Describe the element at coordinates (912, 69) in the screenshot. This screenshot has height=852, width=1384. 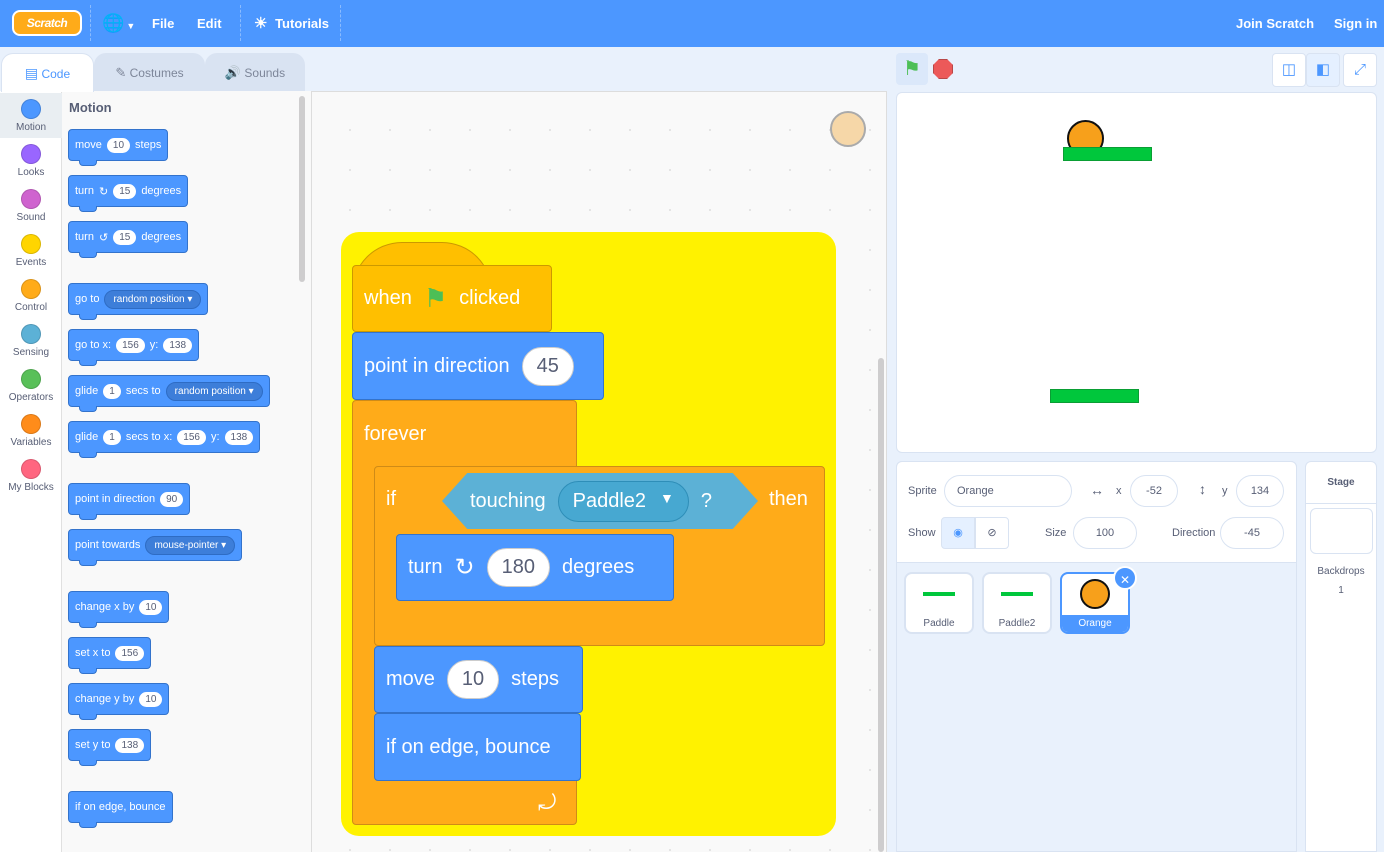
I see `green-flag-button: ⚑` at that location.